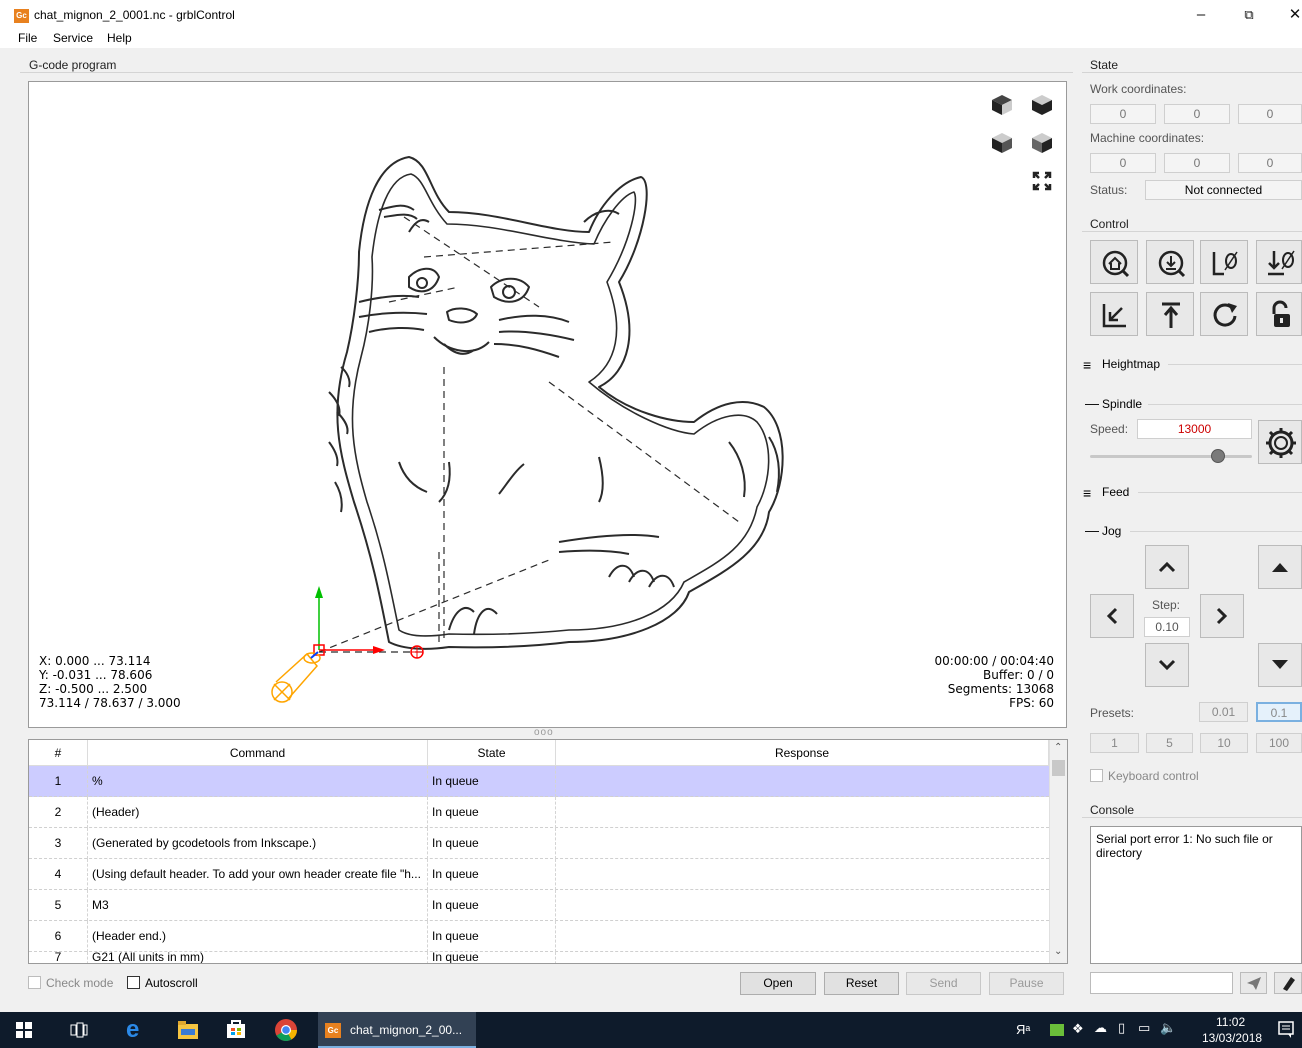 The width and height of the screenshot is (1302, 1048). I want to click on reset-controller-button, so click(1224, 314).